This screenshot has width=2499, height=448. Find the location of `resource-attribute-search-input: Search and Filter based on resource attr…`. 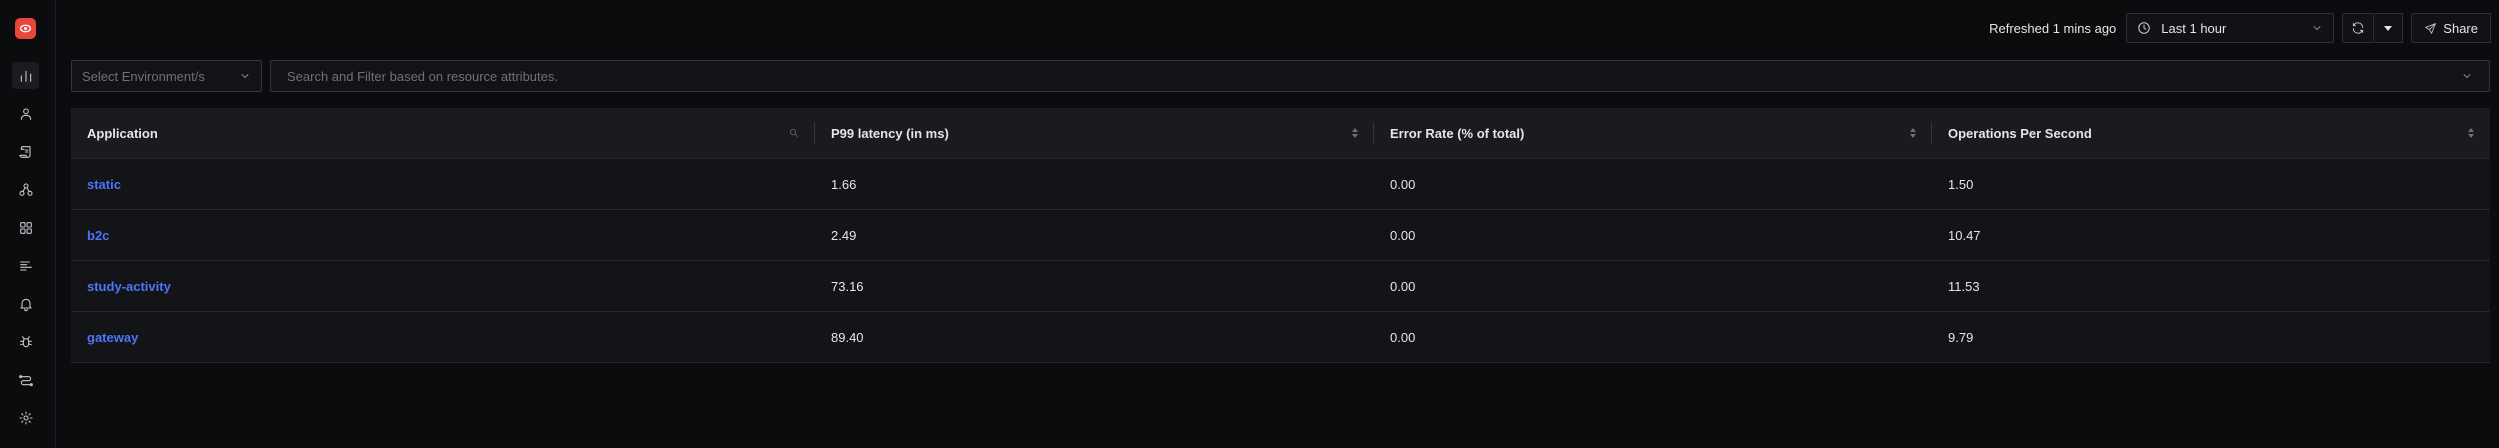

resource-attribute-search-input: Search and Filter based on resource attr… is located at coordinates (1380, 76).